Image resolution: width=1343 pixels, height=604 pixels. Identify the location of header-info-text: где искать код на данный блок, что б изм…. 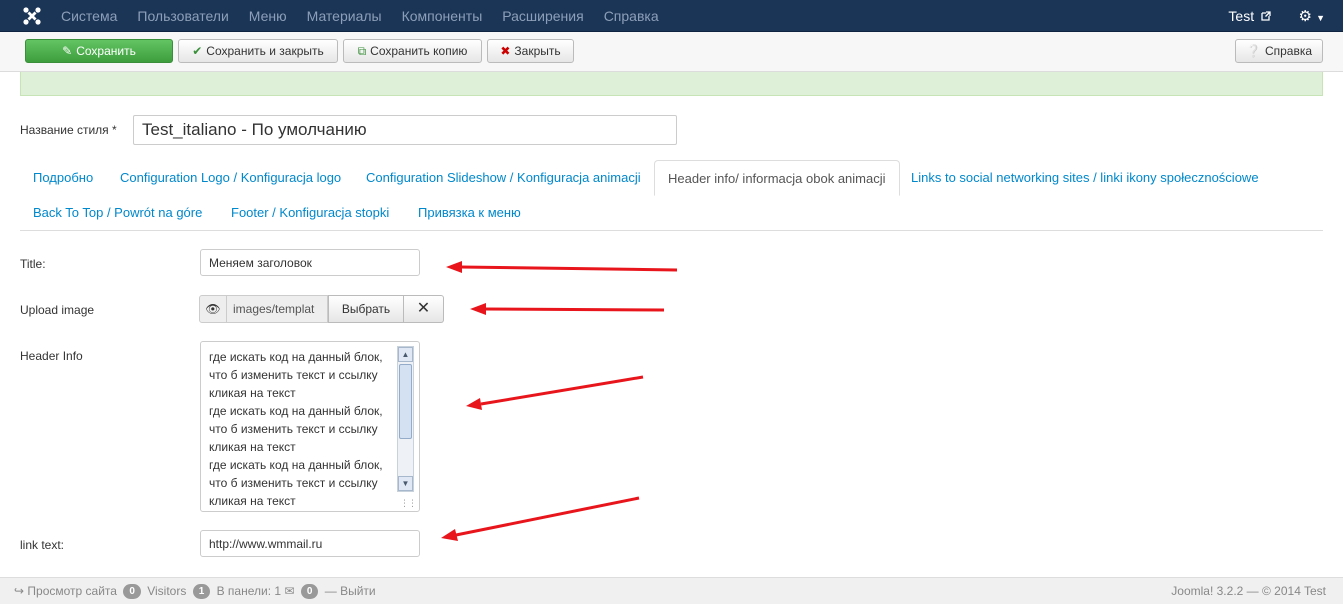
(296, 429).